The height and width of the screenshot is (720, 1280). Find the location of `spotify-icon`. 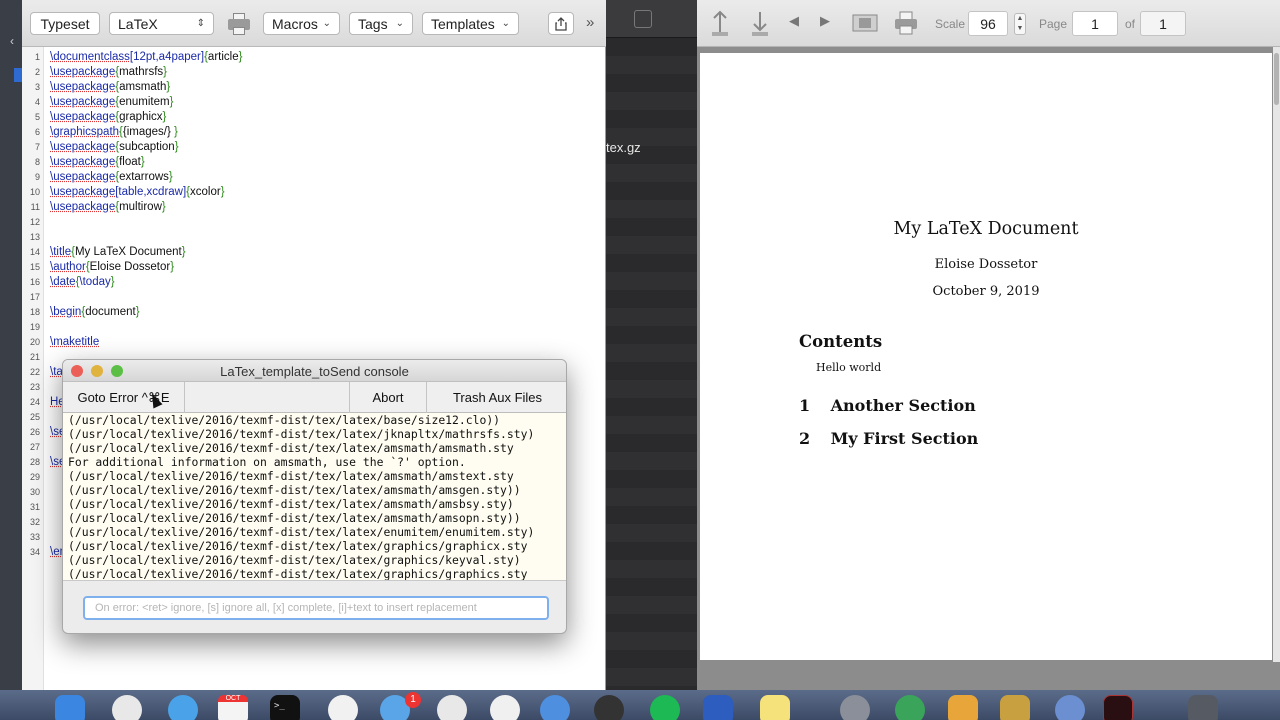

spotify-icon is located at coordinates (665, 707).